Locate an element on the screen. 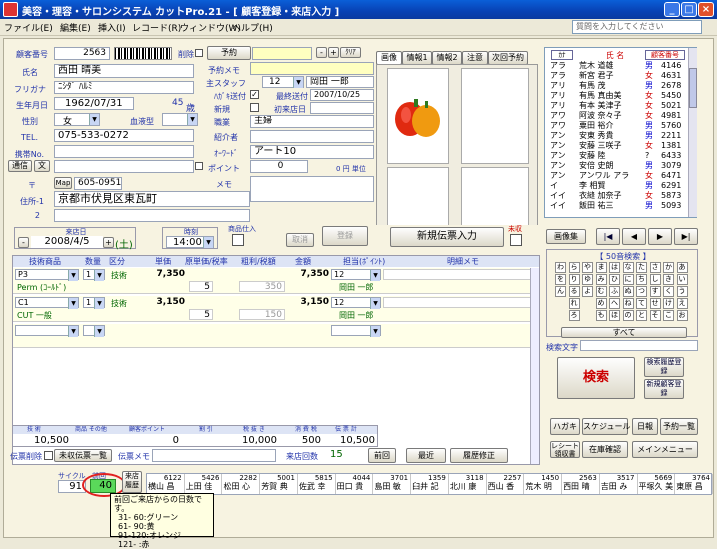  slip-memo-field is located at coordinates (214, 455).